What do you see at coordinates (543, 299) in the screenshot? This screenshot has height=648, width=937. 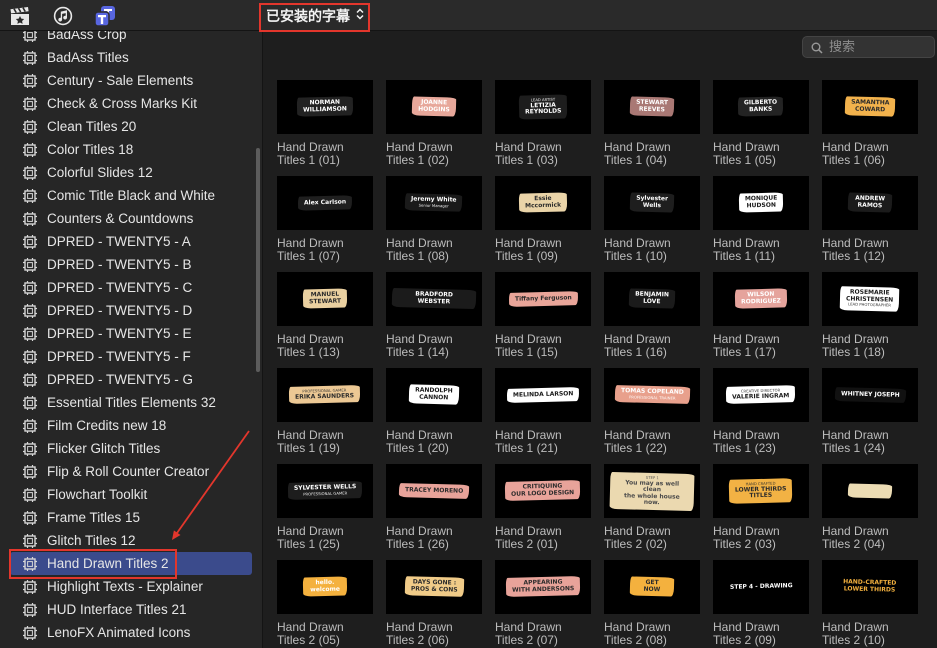 I see `title-thumbnail: Tiffany Ferguson` at bounding box center [543, 299].